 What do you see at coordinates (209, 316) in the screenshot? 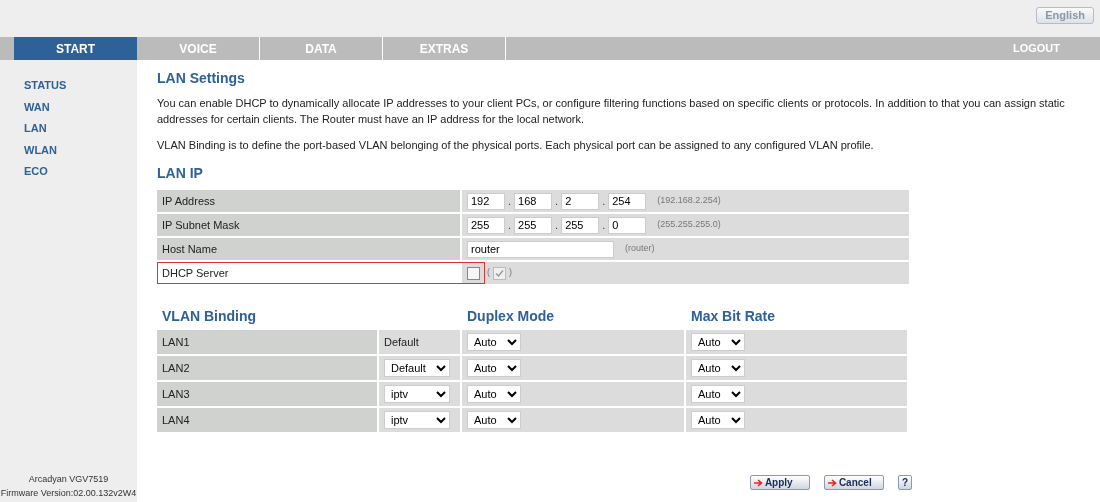
I see `column-heading: VLAN Binding` at bounding box center [209, 316].